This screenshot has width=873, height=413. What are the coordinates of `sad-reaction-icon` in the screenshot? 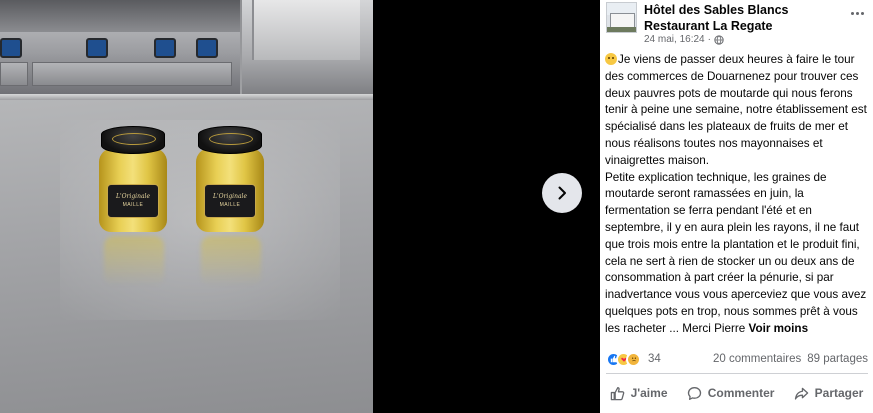 It's located at (633, 359).